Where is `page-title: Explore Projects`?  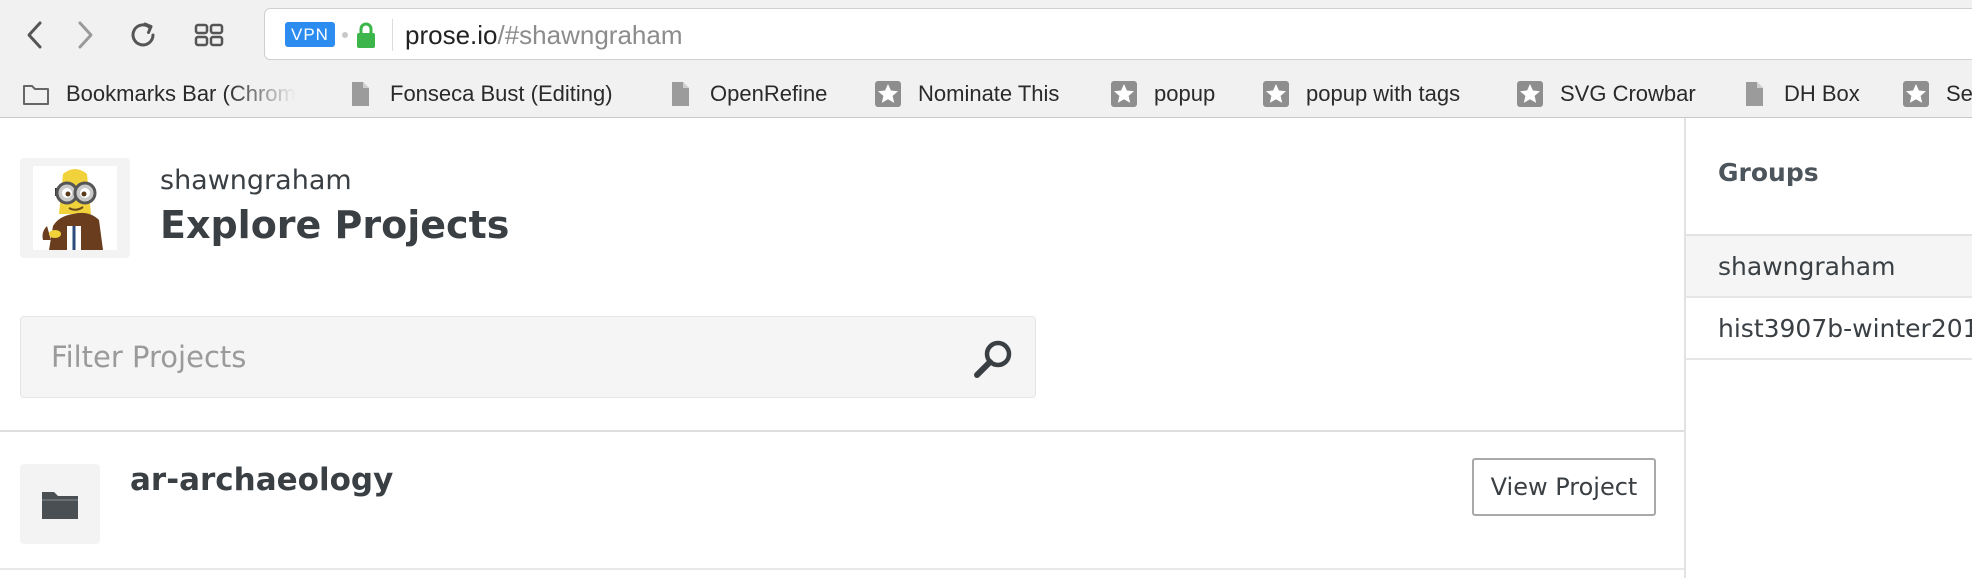 page-title: Explore Projects is located at coordinates (335, 225).